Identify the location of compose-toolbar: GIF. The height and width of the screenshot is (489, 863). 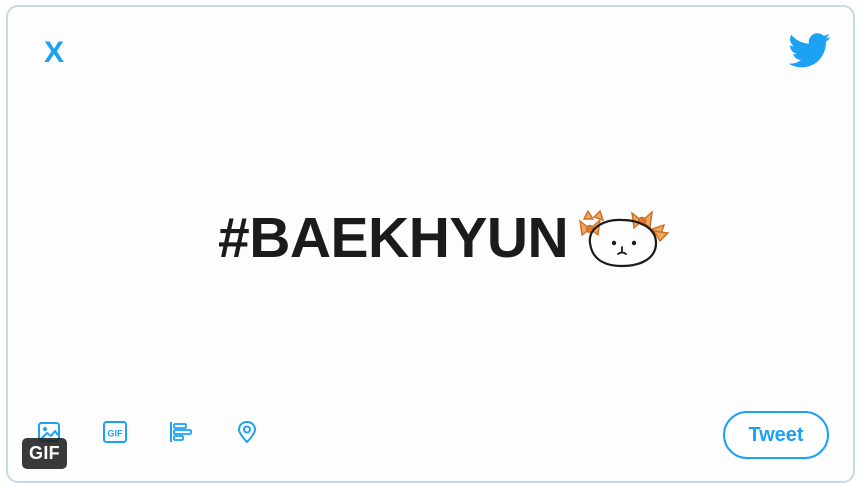
(148, 432).